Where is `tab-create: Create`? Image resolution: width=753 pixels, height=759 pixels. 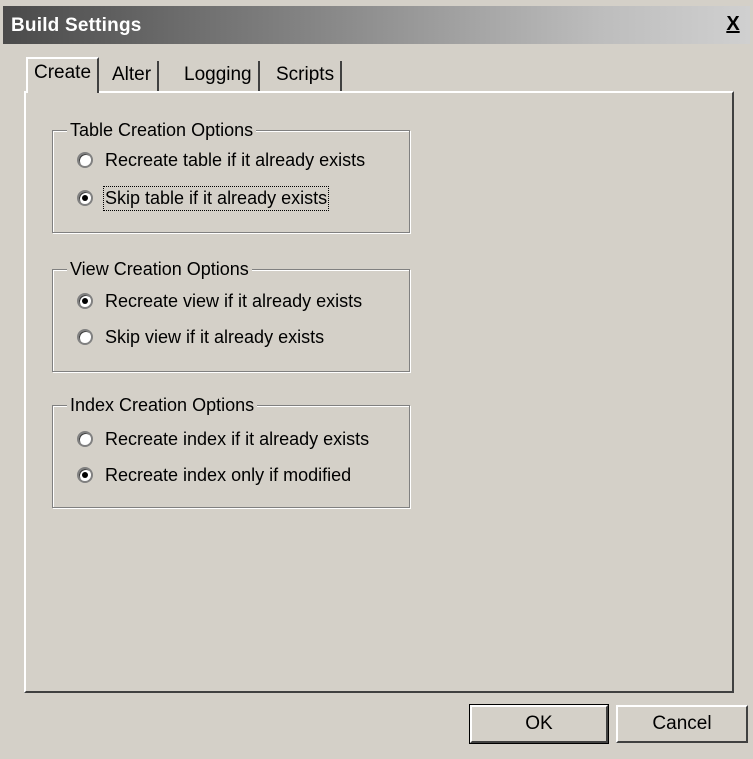 tab-create: Create is located at coordinates (63, 75).